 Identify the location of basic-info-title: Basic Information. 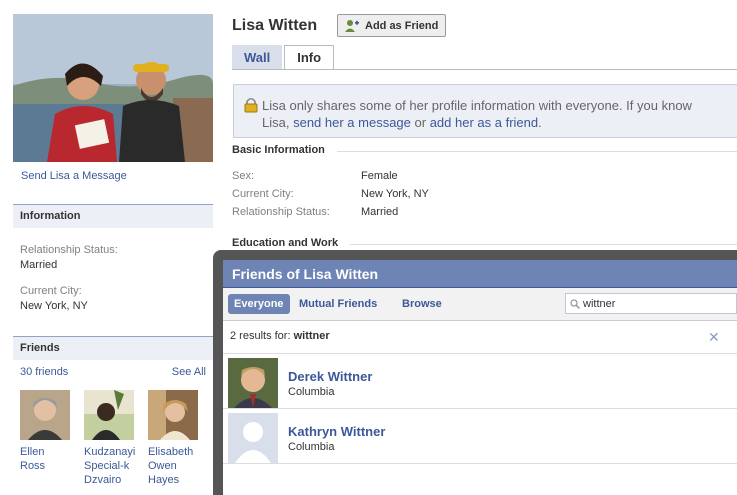
(278, 150).